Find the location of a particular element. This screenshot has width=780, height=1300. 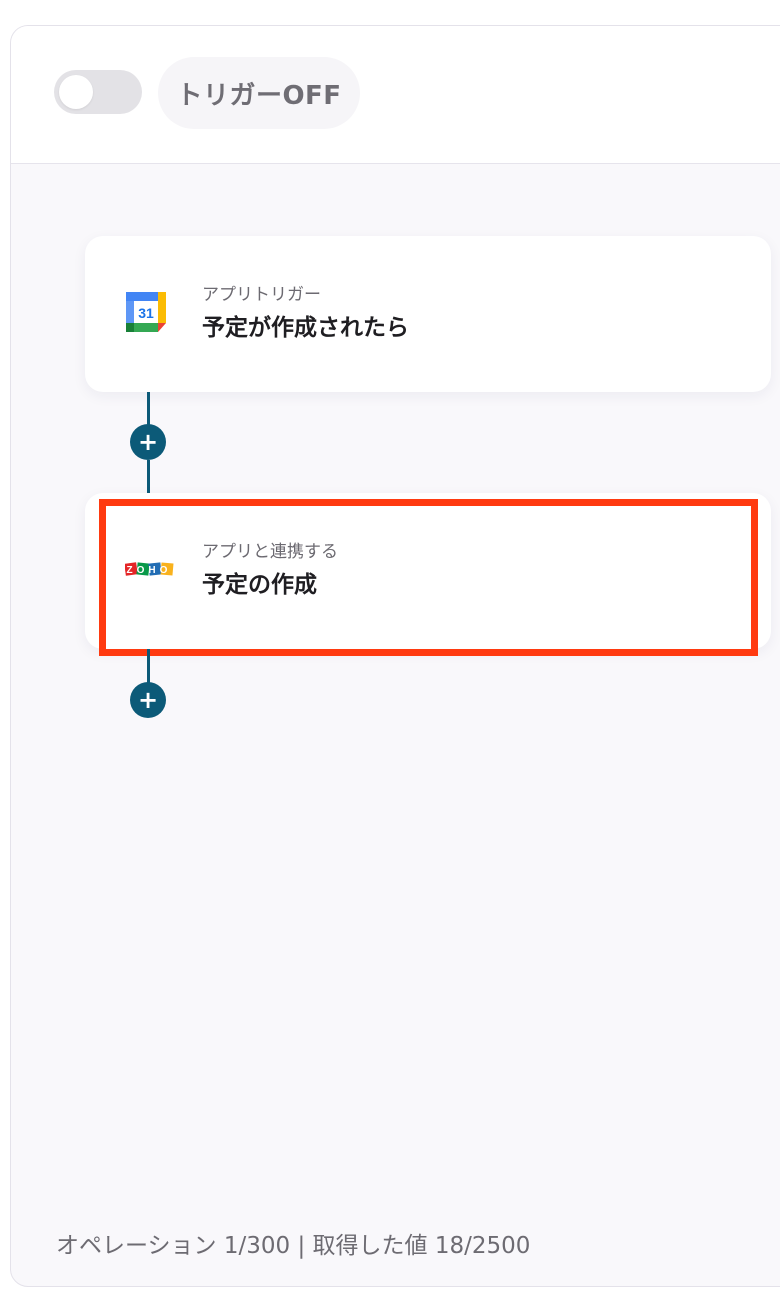

trigger-toggle is located at coordinates (98, 92).